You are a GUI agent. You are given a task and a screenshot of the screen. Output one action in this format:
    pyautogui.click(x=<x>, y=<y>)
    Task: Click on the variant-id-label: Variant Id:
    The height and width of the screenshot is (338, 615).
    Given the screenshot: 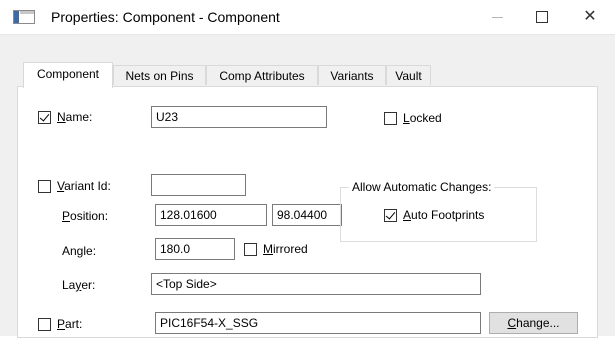 What is the action you would take?
    pyautogui.click(x=84, y=186)
    